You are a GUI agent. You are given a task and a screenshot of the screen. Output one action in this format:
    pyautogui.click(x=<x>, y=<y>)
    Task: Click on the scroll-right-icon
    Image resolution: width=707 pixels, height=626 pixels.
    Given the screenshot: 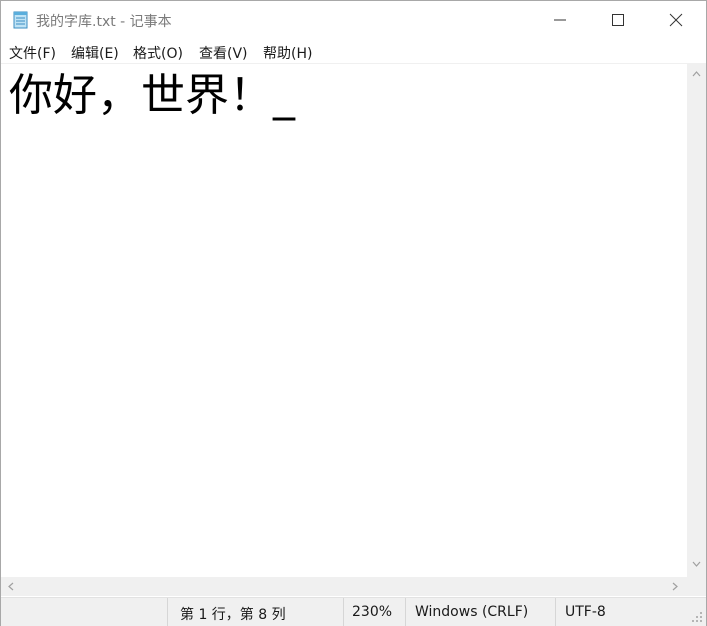 What is the action you would take?
    pyautogui.click(x=675, y=586)
    